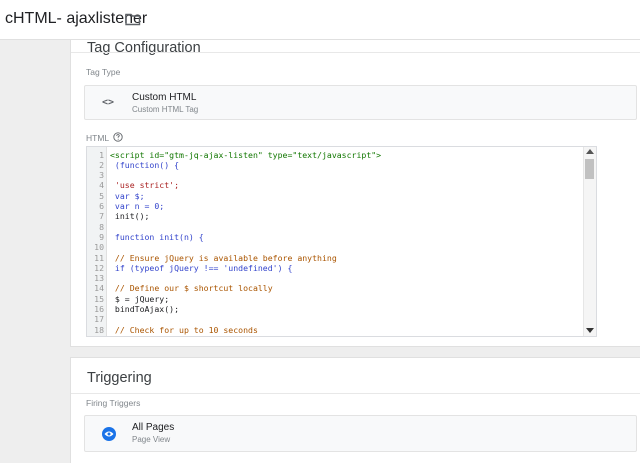 Image resolution: width=640 pixels, height=463 pixels. What do you see at coordinates (101, 206) in the screenshot?
I see `line-number: 6` at bounding box center [101, 206].